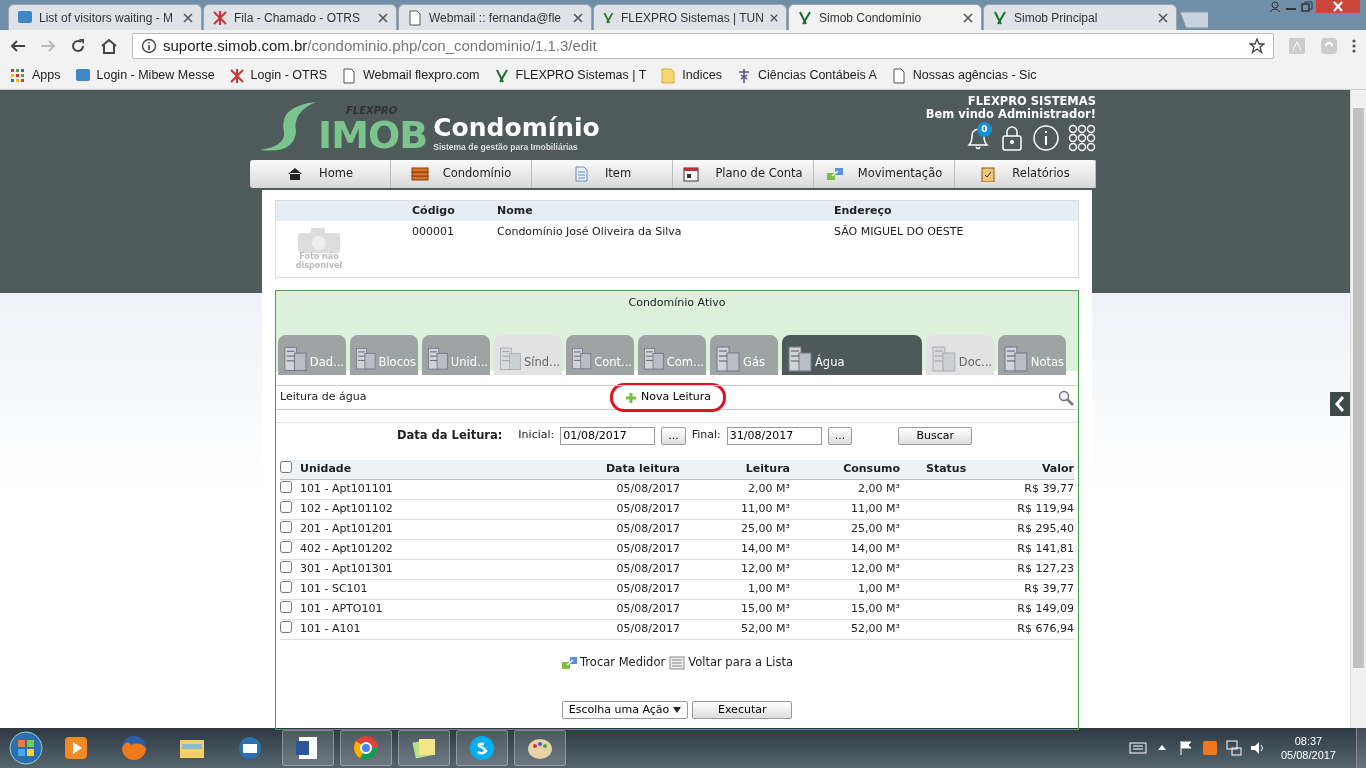 The image size is (1366, 768). Describe the element at coordinates (109, 46) in the screenshot. I see `home-icon` at that location.